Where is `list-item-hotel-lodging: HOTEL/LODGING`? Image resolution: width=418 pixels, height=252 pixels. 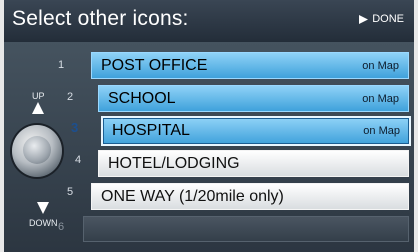
list-item-hotel-lodging: HOTEL/LODGING is located at coordinates (253, 163).